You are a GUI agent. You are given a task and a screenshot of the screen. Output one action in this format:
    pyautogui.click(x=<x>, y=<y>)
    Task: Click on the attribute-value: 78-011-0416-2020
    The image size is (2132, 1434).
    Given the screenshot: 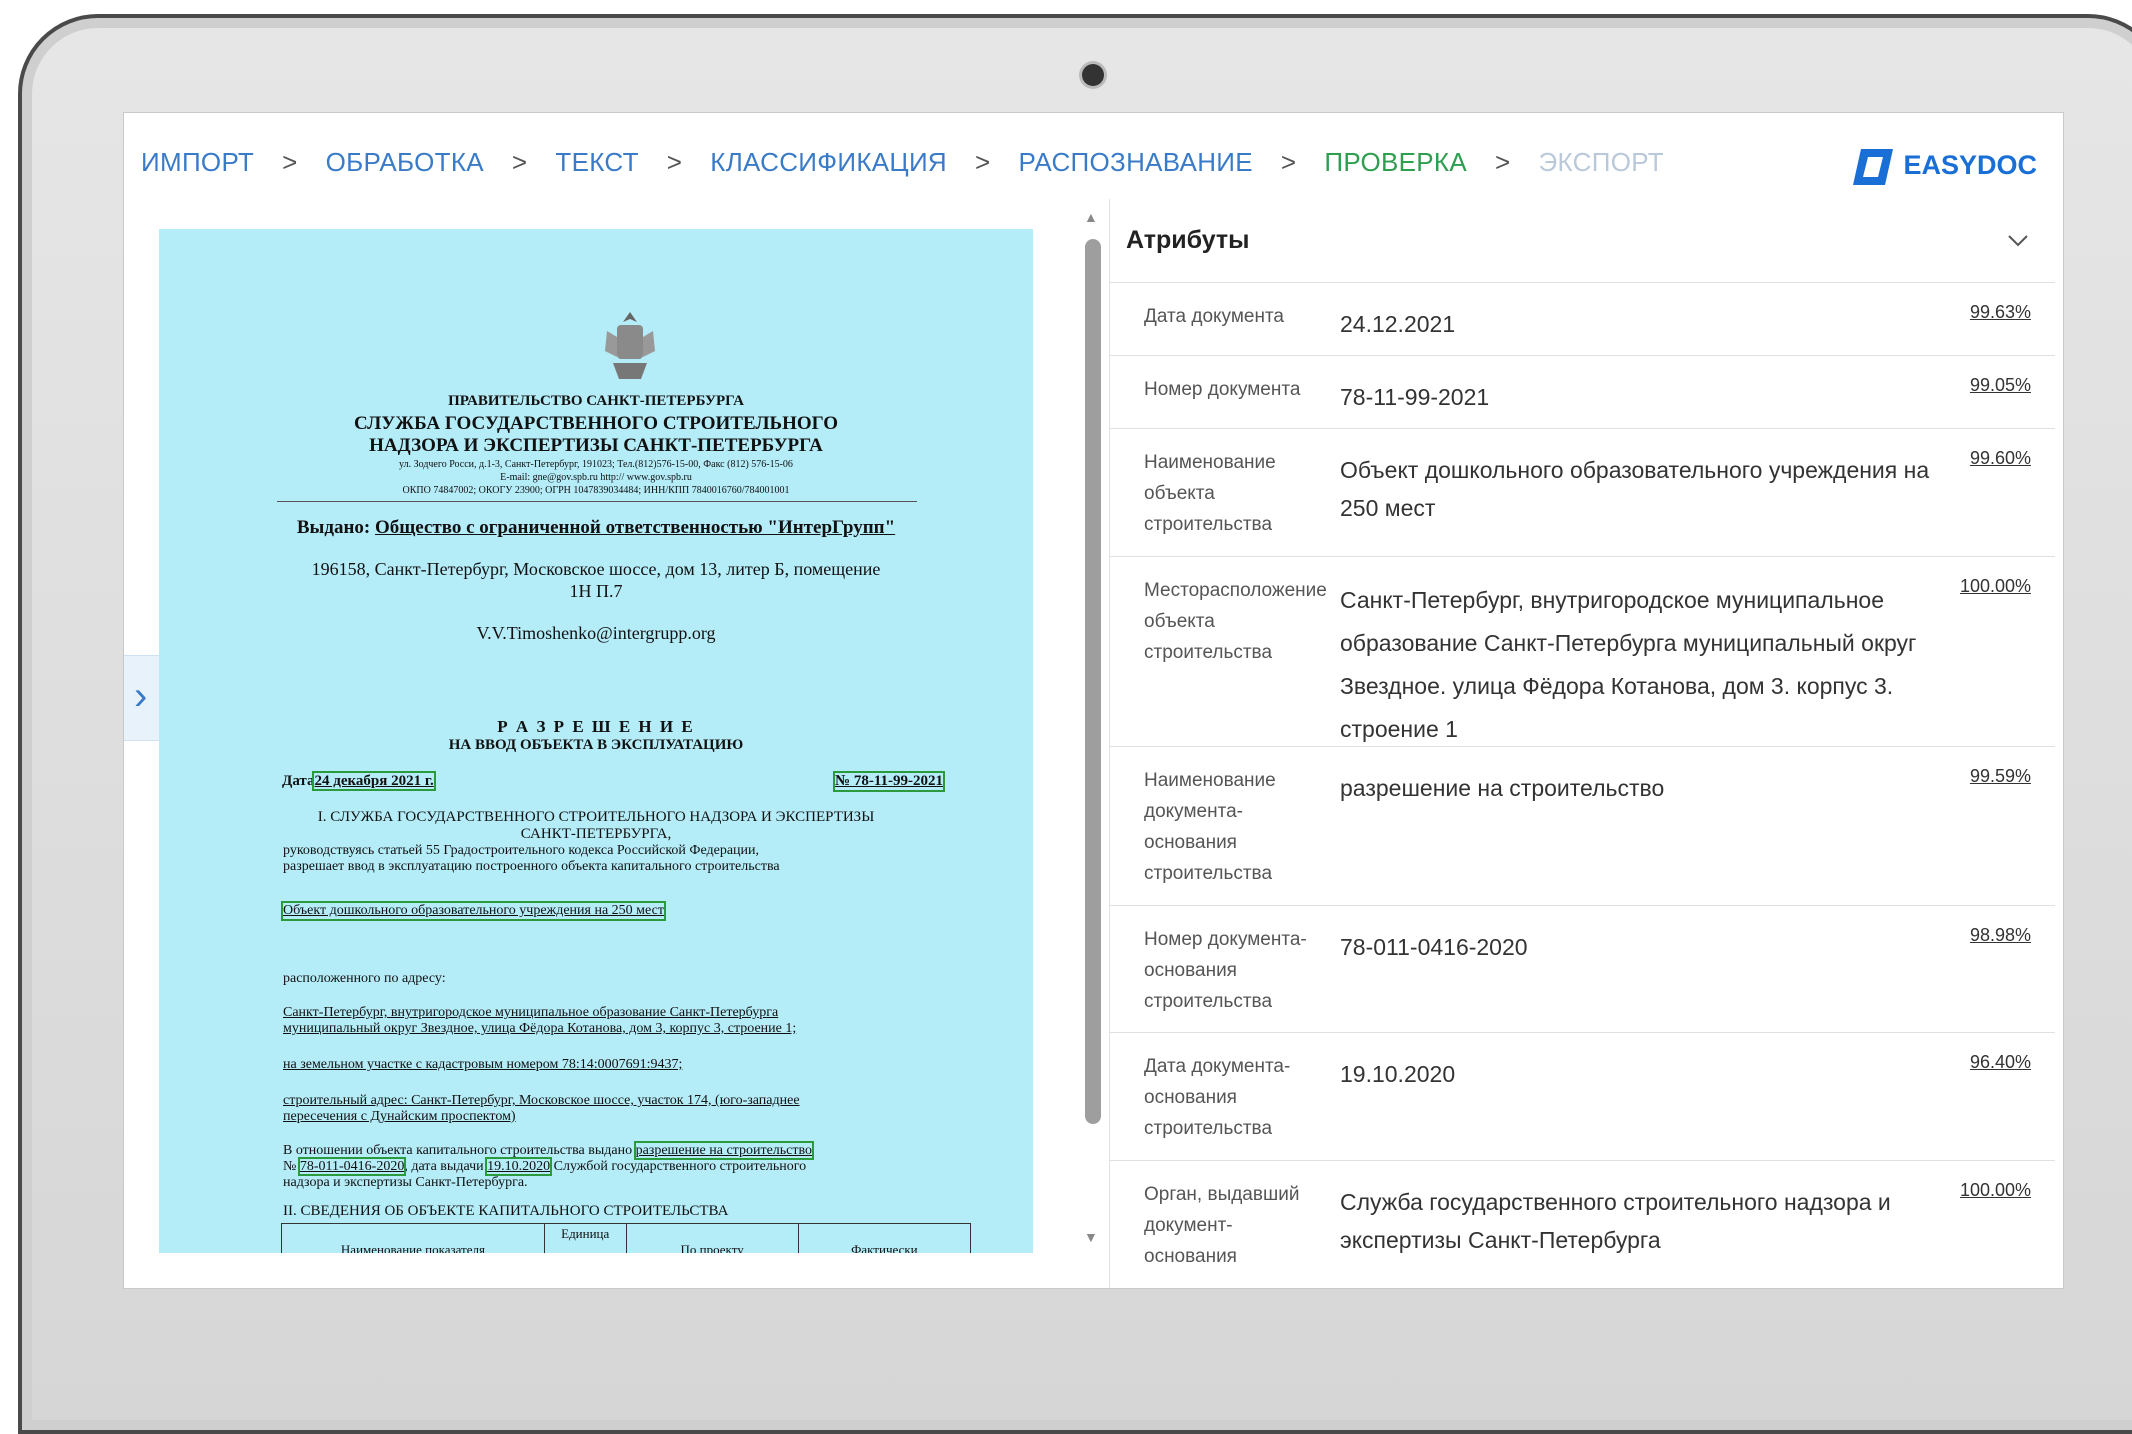 What is the action you would take?
    pyautogui.click(x=1637, y=947)
    